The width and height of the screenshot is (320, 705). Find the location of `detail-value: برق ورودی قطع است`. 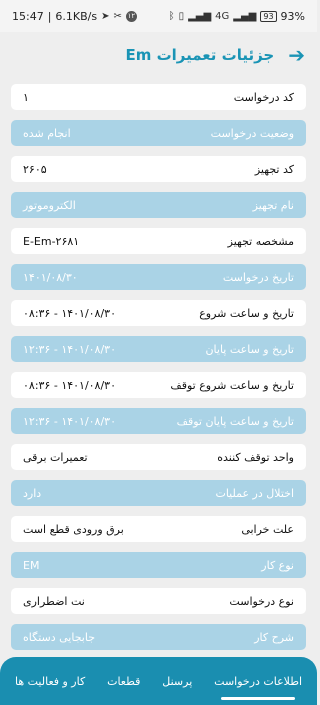

detail-value: برق ورودی قطع است is located at coordinates (73, 529).